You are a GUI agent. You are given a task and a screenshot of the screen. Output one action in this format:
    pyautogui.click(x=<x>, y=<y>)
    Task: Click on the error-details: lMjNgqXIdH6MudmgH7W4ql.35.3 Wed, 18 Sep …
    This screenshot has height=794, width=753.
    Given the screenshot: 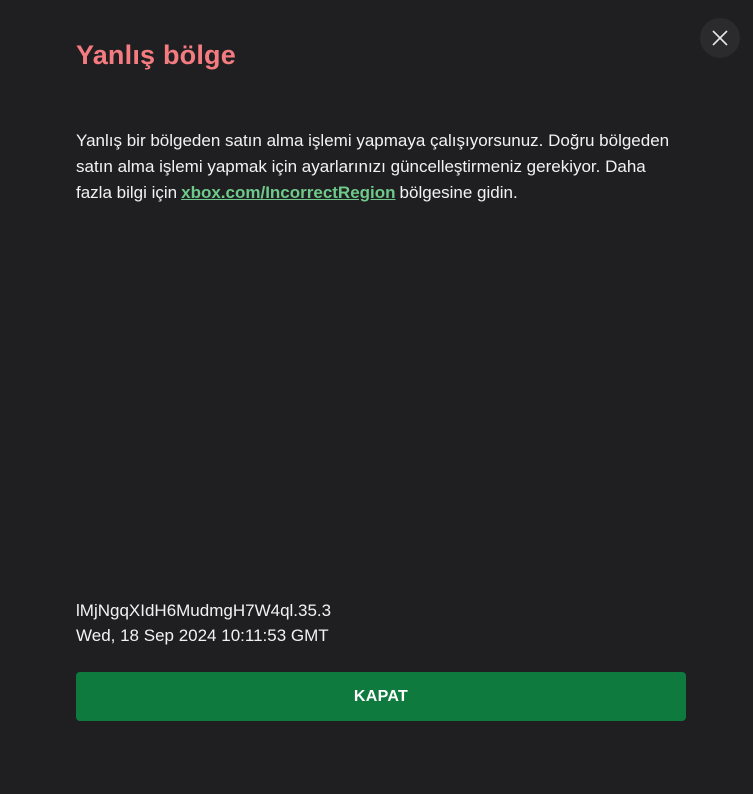 What is the action you would take?
    pyautogui.click(x=203, y=623)
    